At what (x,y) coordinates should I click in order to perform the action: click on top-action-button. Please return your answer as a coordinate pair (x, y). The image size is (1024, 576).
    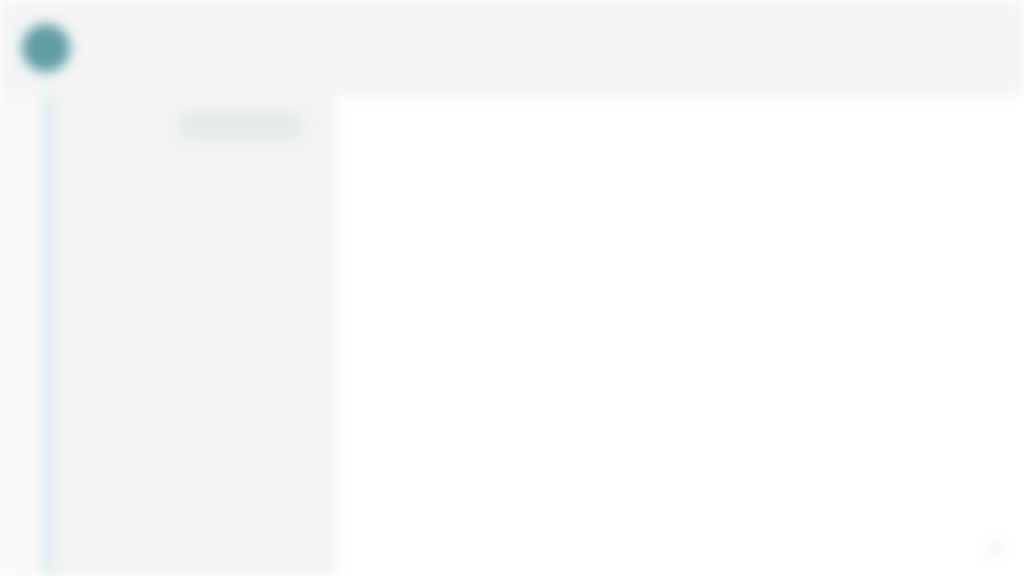
    Looking at the image, I should click on (753, 49).